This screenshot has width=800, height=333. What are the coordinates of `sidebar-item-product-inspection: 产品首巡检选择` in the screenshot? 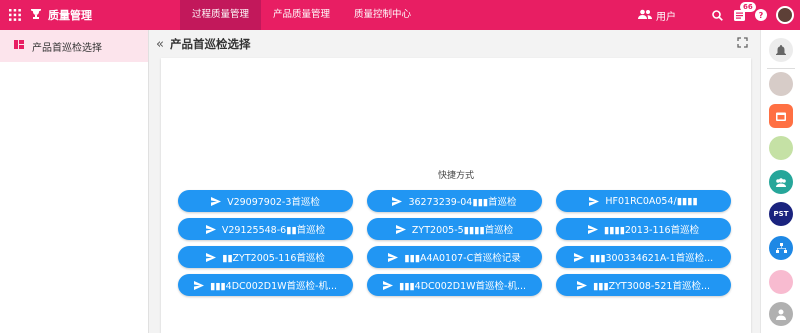 It's located at (74, 46).